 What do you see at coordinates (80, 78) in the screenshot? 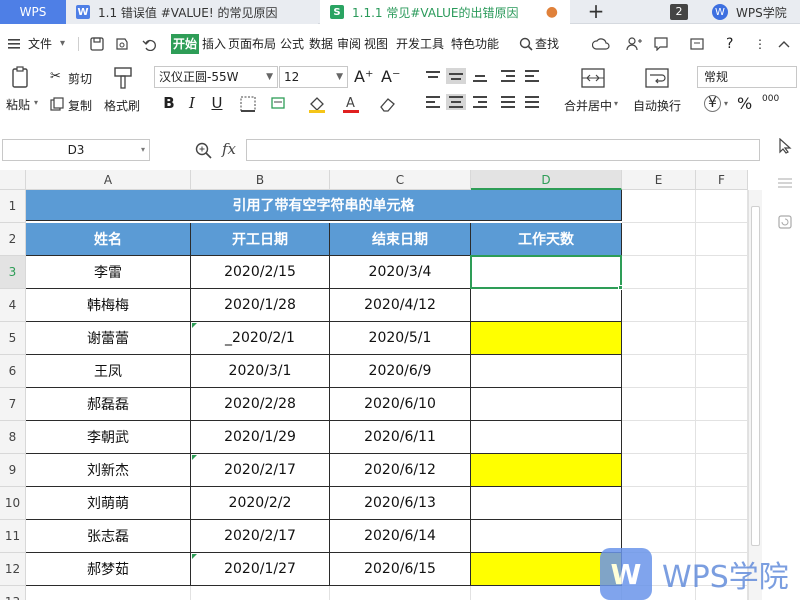
I see `cut-button: 剪切` at bounding box center [80, 78].